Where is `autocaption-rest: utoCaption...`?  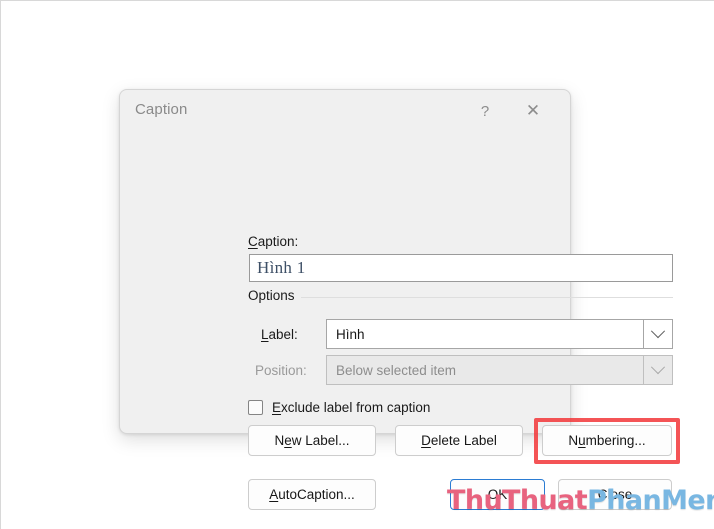 autocaption-rest: utoCaption... is located at coordinates (316, 494).